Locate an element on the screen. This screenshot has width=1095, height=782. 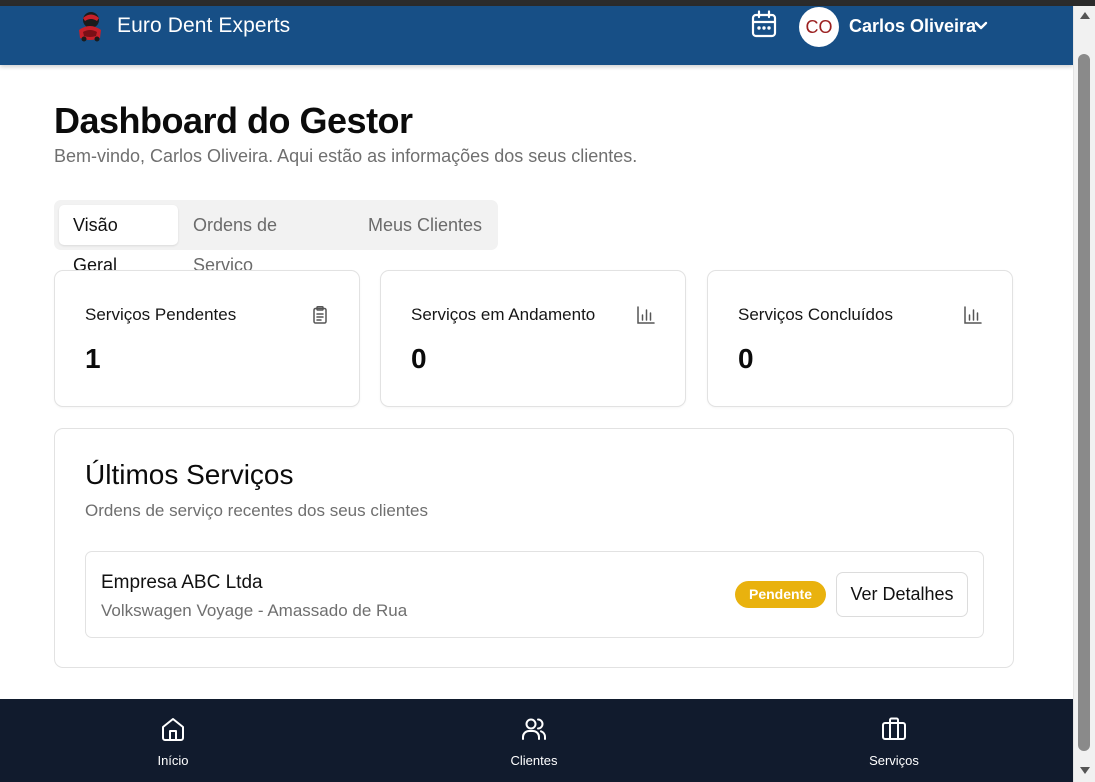
tab-ordens-de-servico: Ordens de Serviço is located at coordinates (264, 240).